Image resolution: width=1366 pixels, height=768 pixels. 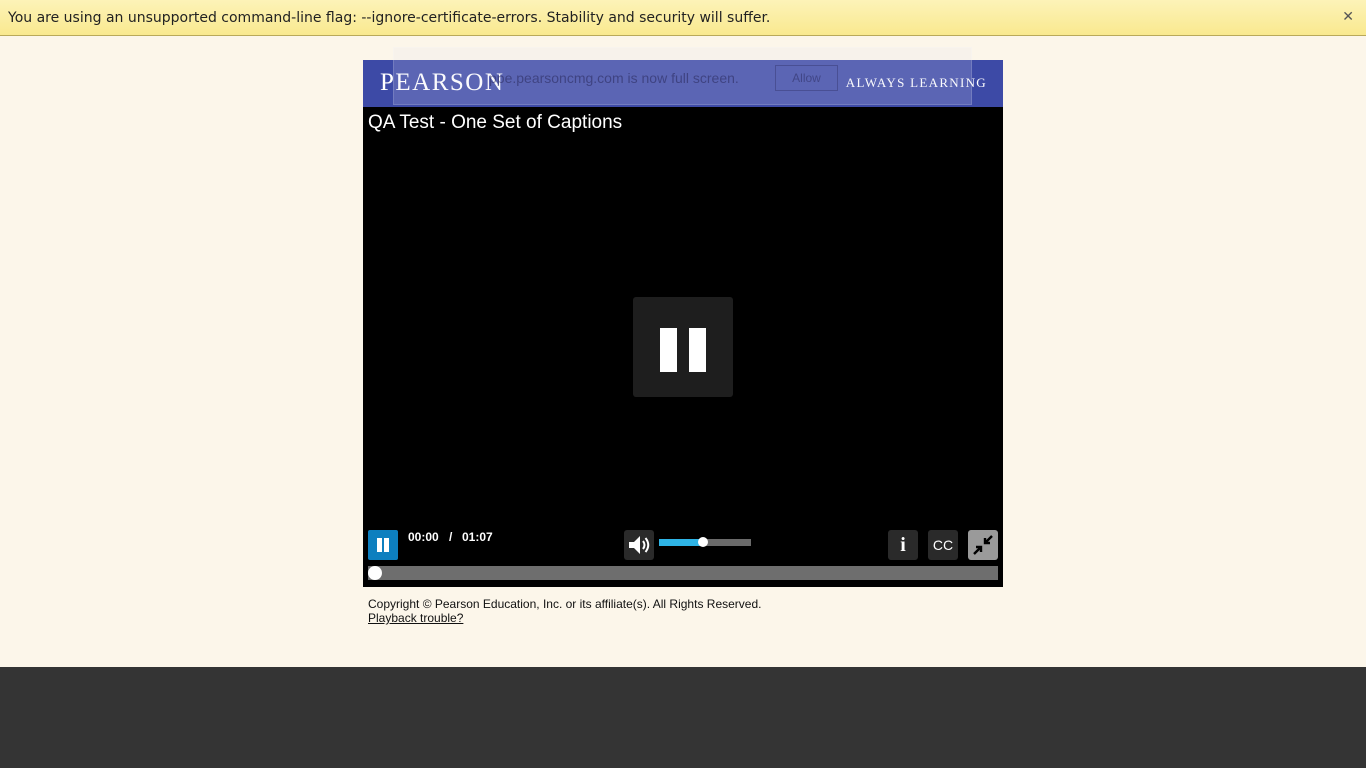 I want to click on exit-fullscreen-button, so click(x=983, y=545).